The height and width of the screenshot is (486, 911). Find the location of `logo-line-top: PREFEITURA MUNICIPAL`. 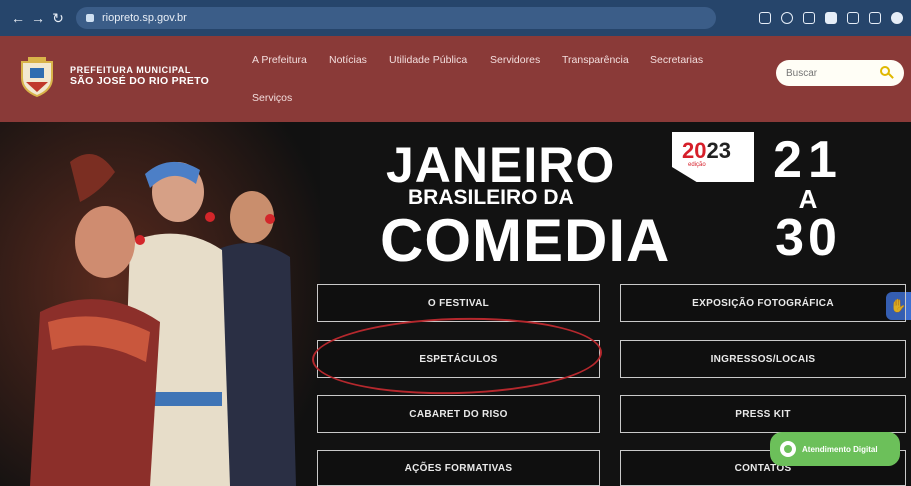

logo-line-top: PREFEITURA MUNICIPAL is located at coordinates (130, 69).